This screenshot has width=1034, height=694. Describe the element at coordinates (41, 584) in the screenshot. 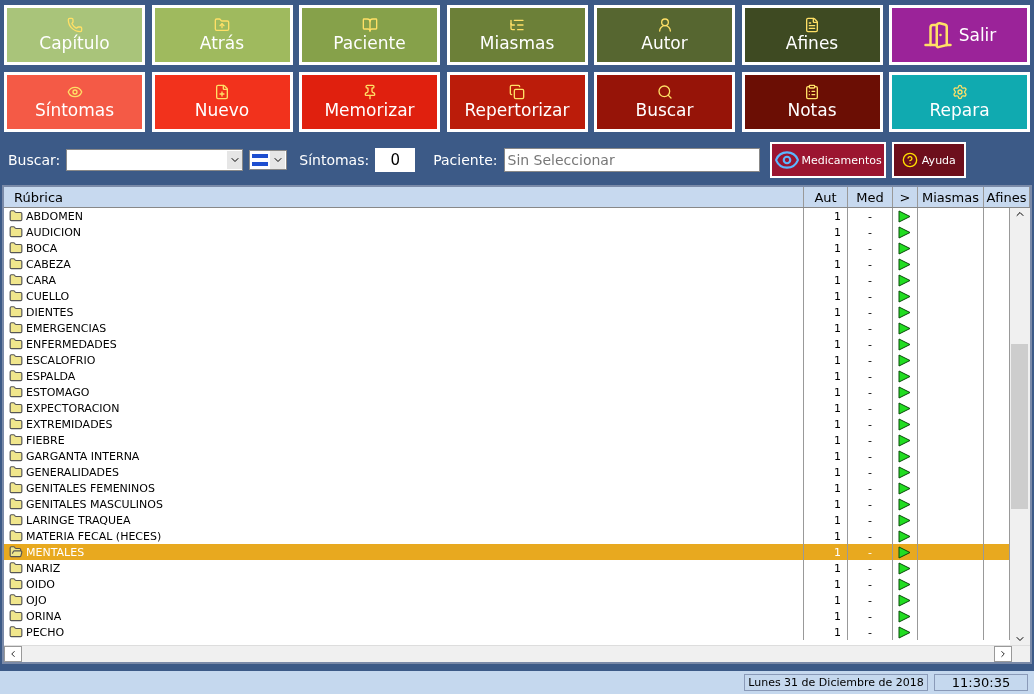

I see `rubric-name: OIDO` at that location.